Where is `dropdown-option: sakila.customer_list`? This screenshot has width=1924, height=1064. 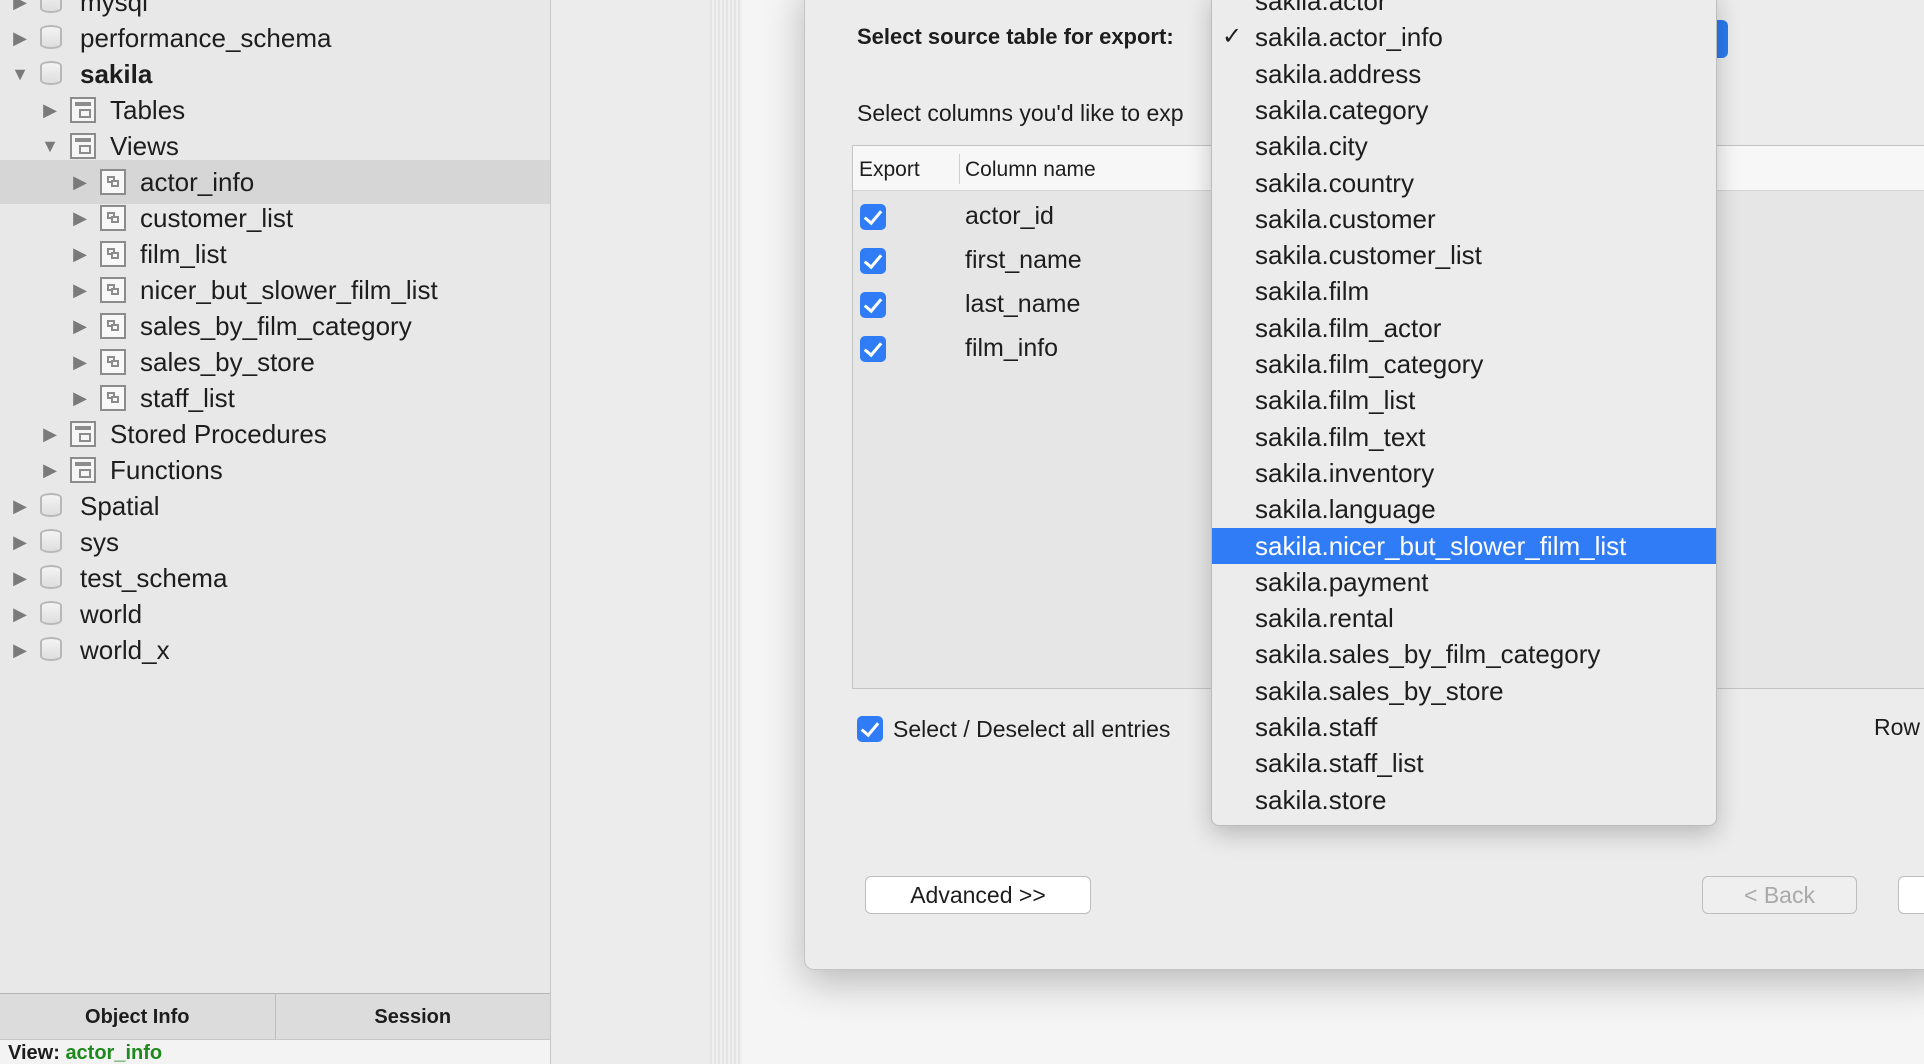 dropdown-option: sakila.customer_list is located at coordinates (1464, 255).